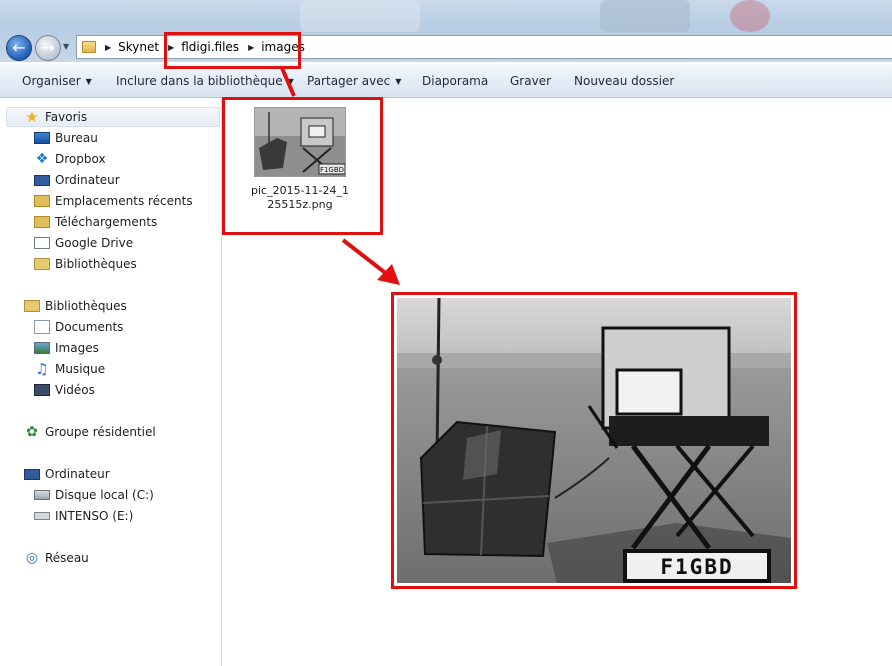  What do you see at coordinates (288, 82) in the screenshot?
I see `annotation-connector` at bounding box center [288, 82].